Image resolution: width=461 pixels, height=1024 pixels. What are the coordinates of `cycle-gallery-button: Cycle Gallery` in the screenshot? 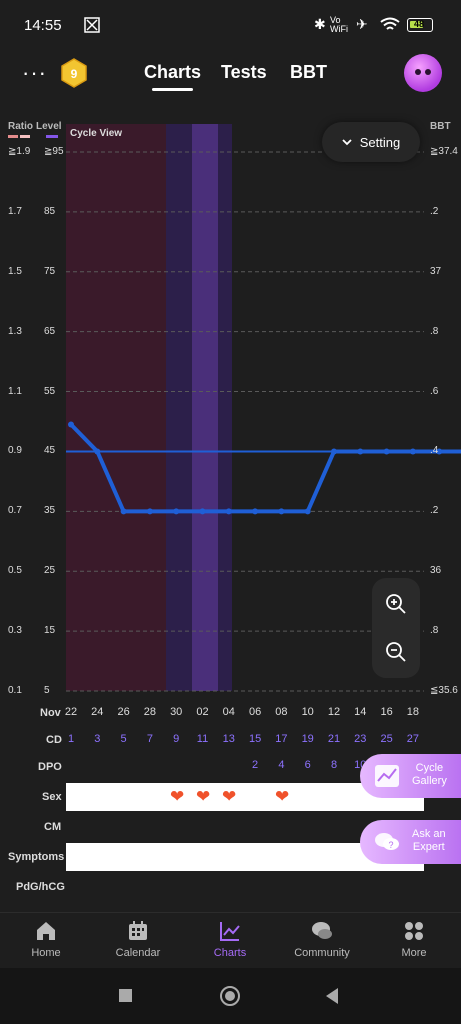 It's located at (410, 776).